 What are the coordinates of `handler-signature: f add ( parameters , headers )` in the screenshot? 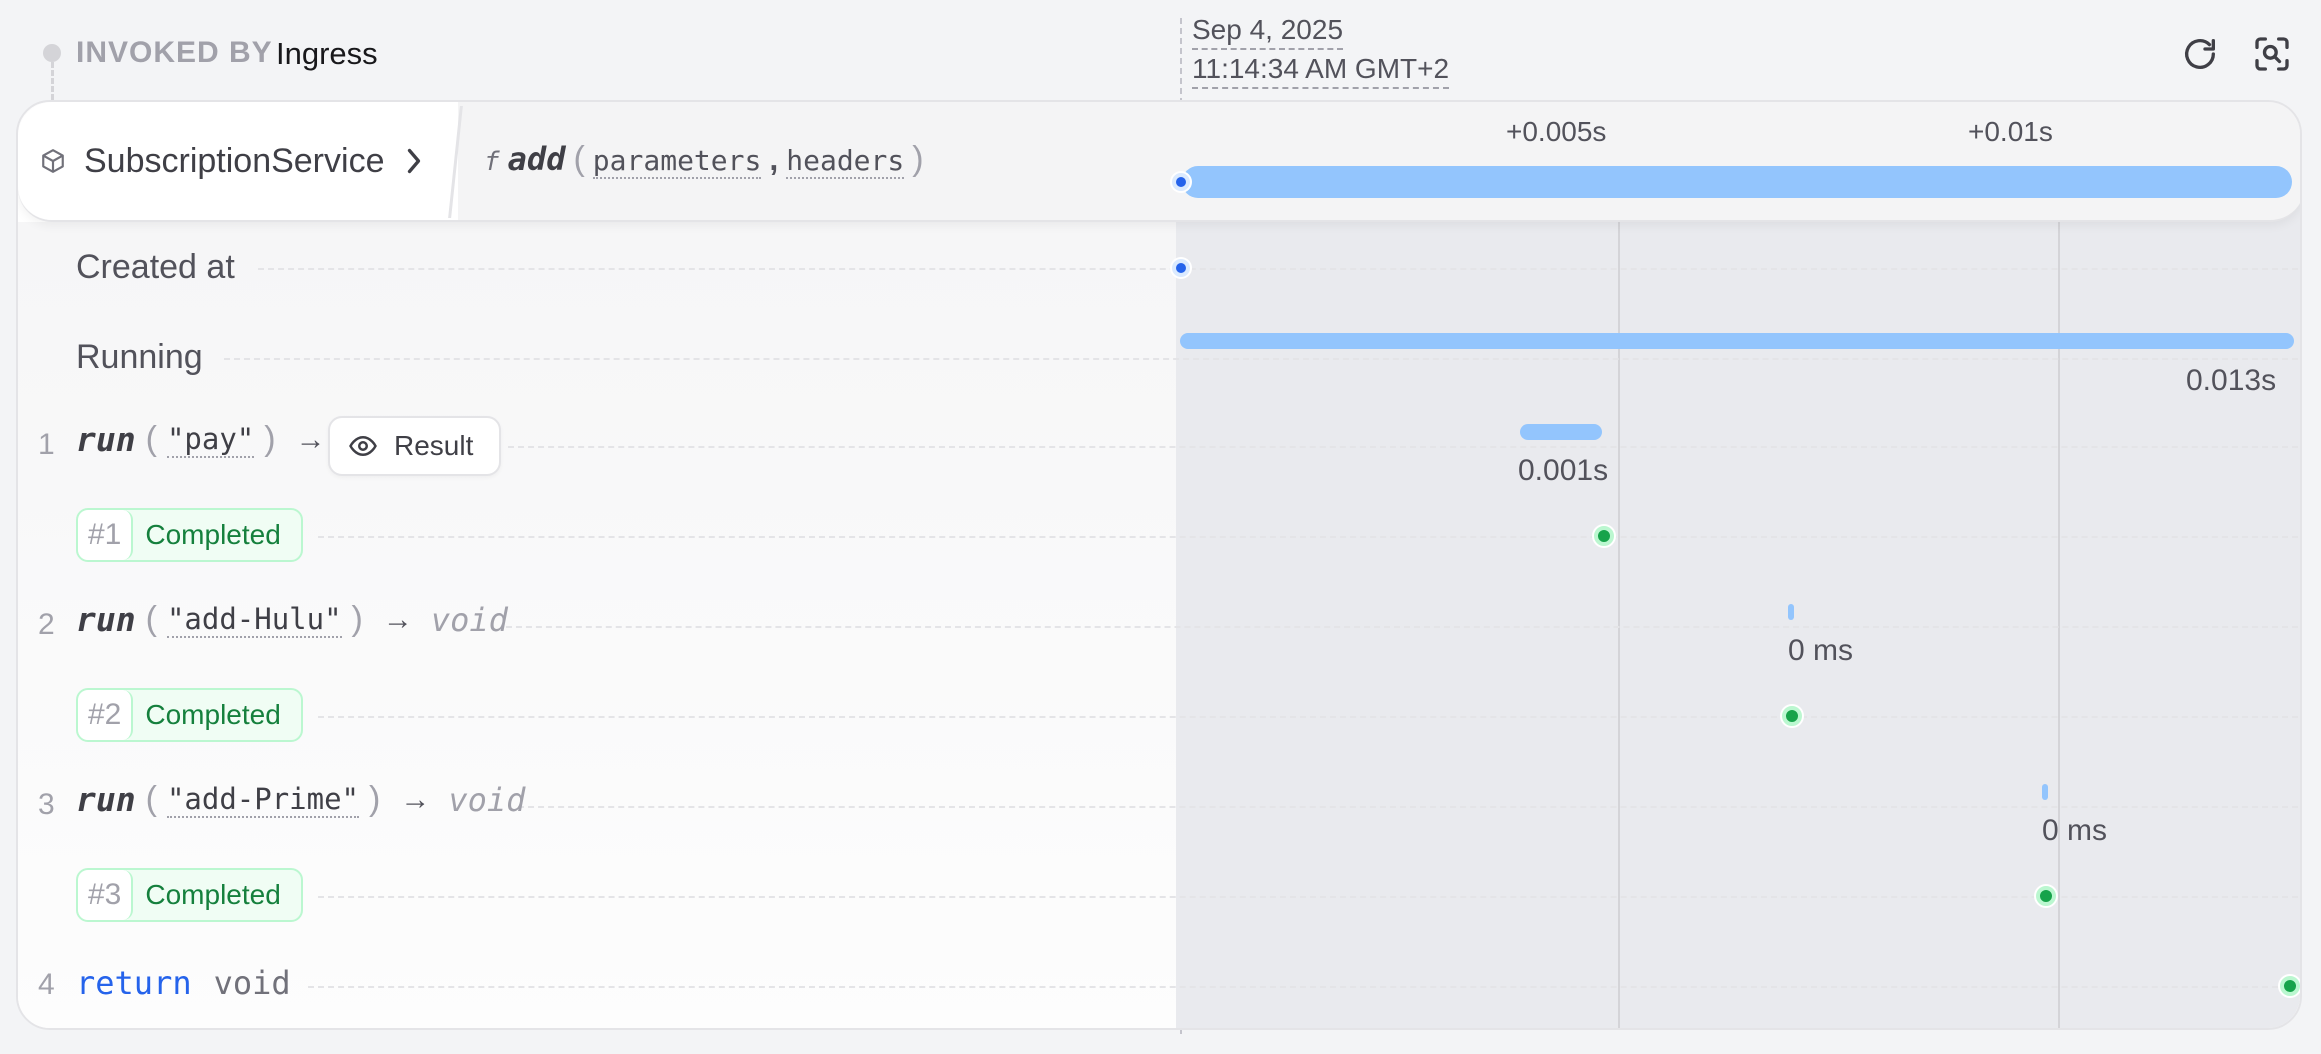 It's located at (704, 159).